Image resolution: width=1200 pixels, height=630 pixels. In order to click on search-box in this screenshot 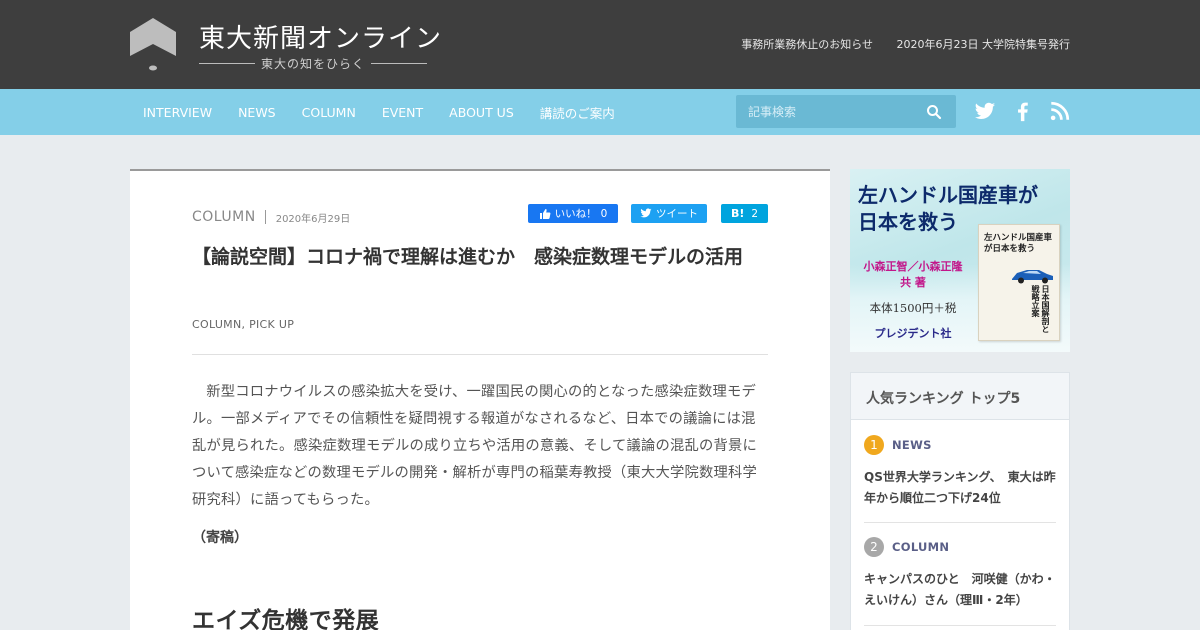, I will do `click(846, 111)`.